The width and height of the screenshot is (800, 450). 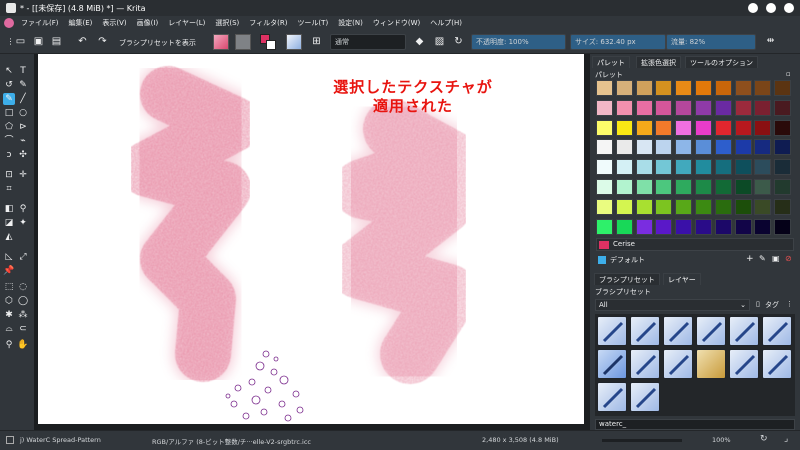 I want to click on reference-tool-icon: 📌, so click(x=9, y=271).